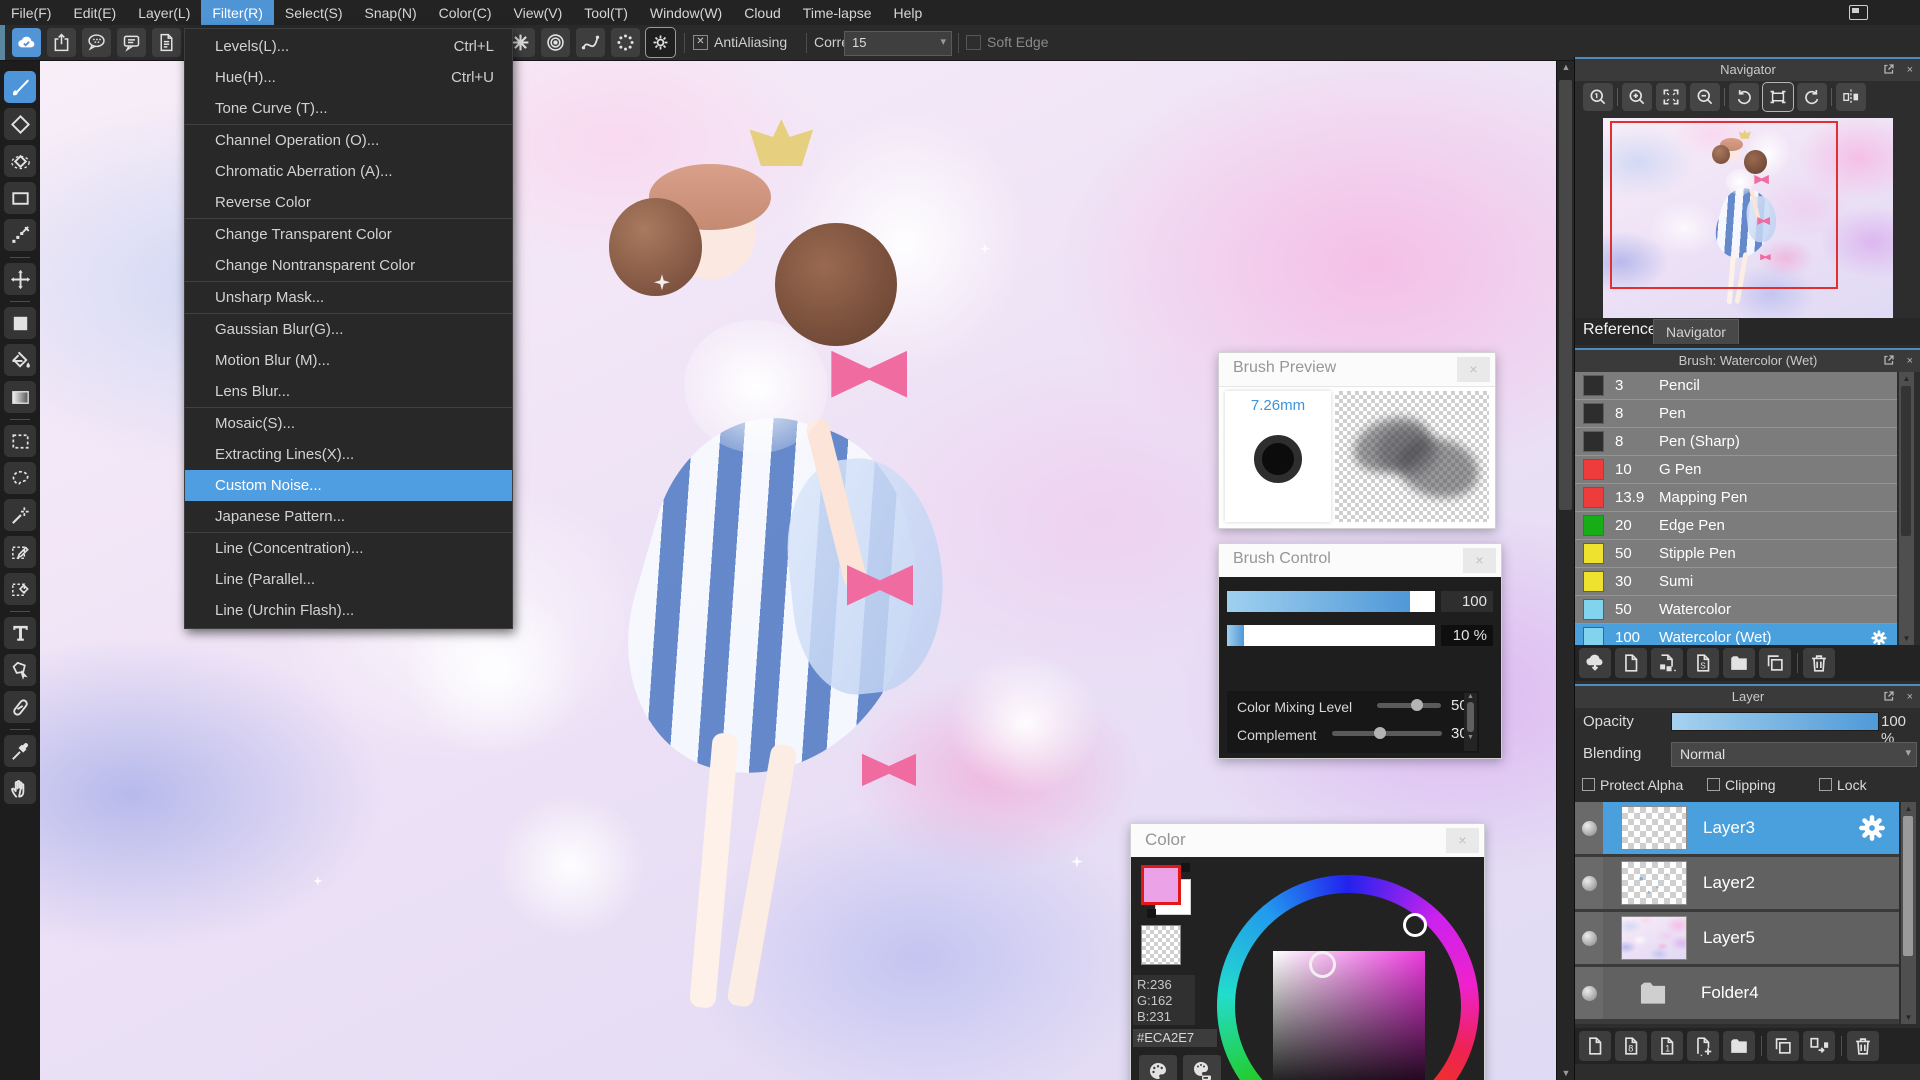 This screenshot has width=1920, height=1080. What do you see at coordinates (1737, 883) in the screenshot?
I see `layer-row: Layer2` at bounding box center [1737, 883].